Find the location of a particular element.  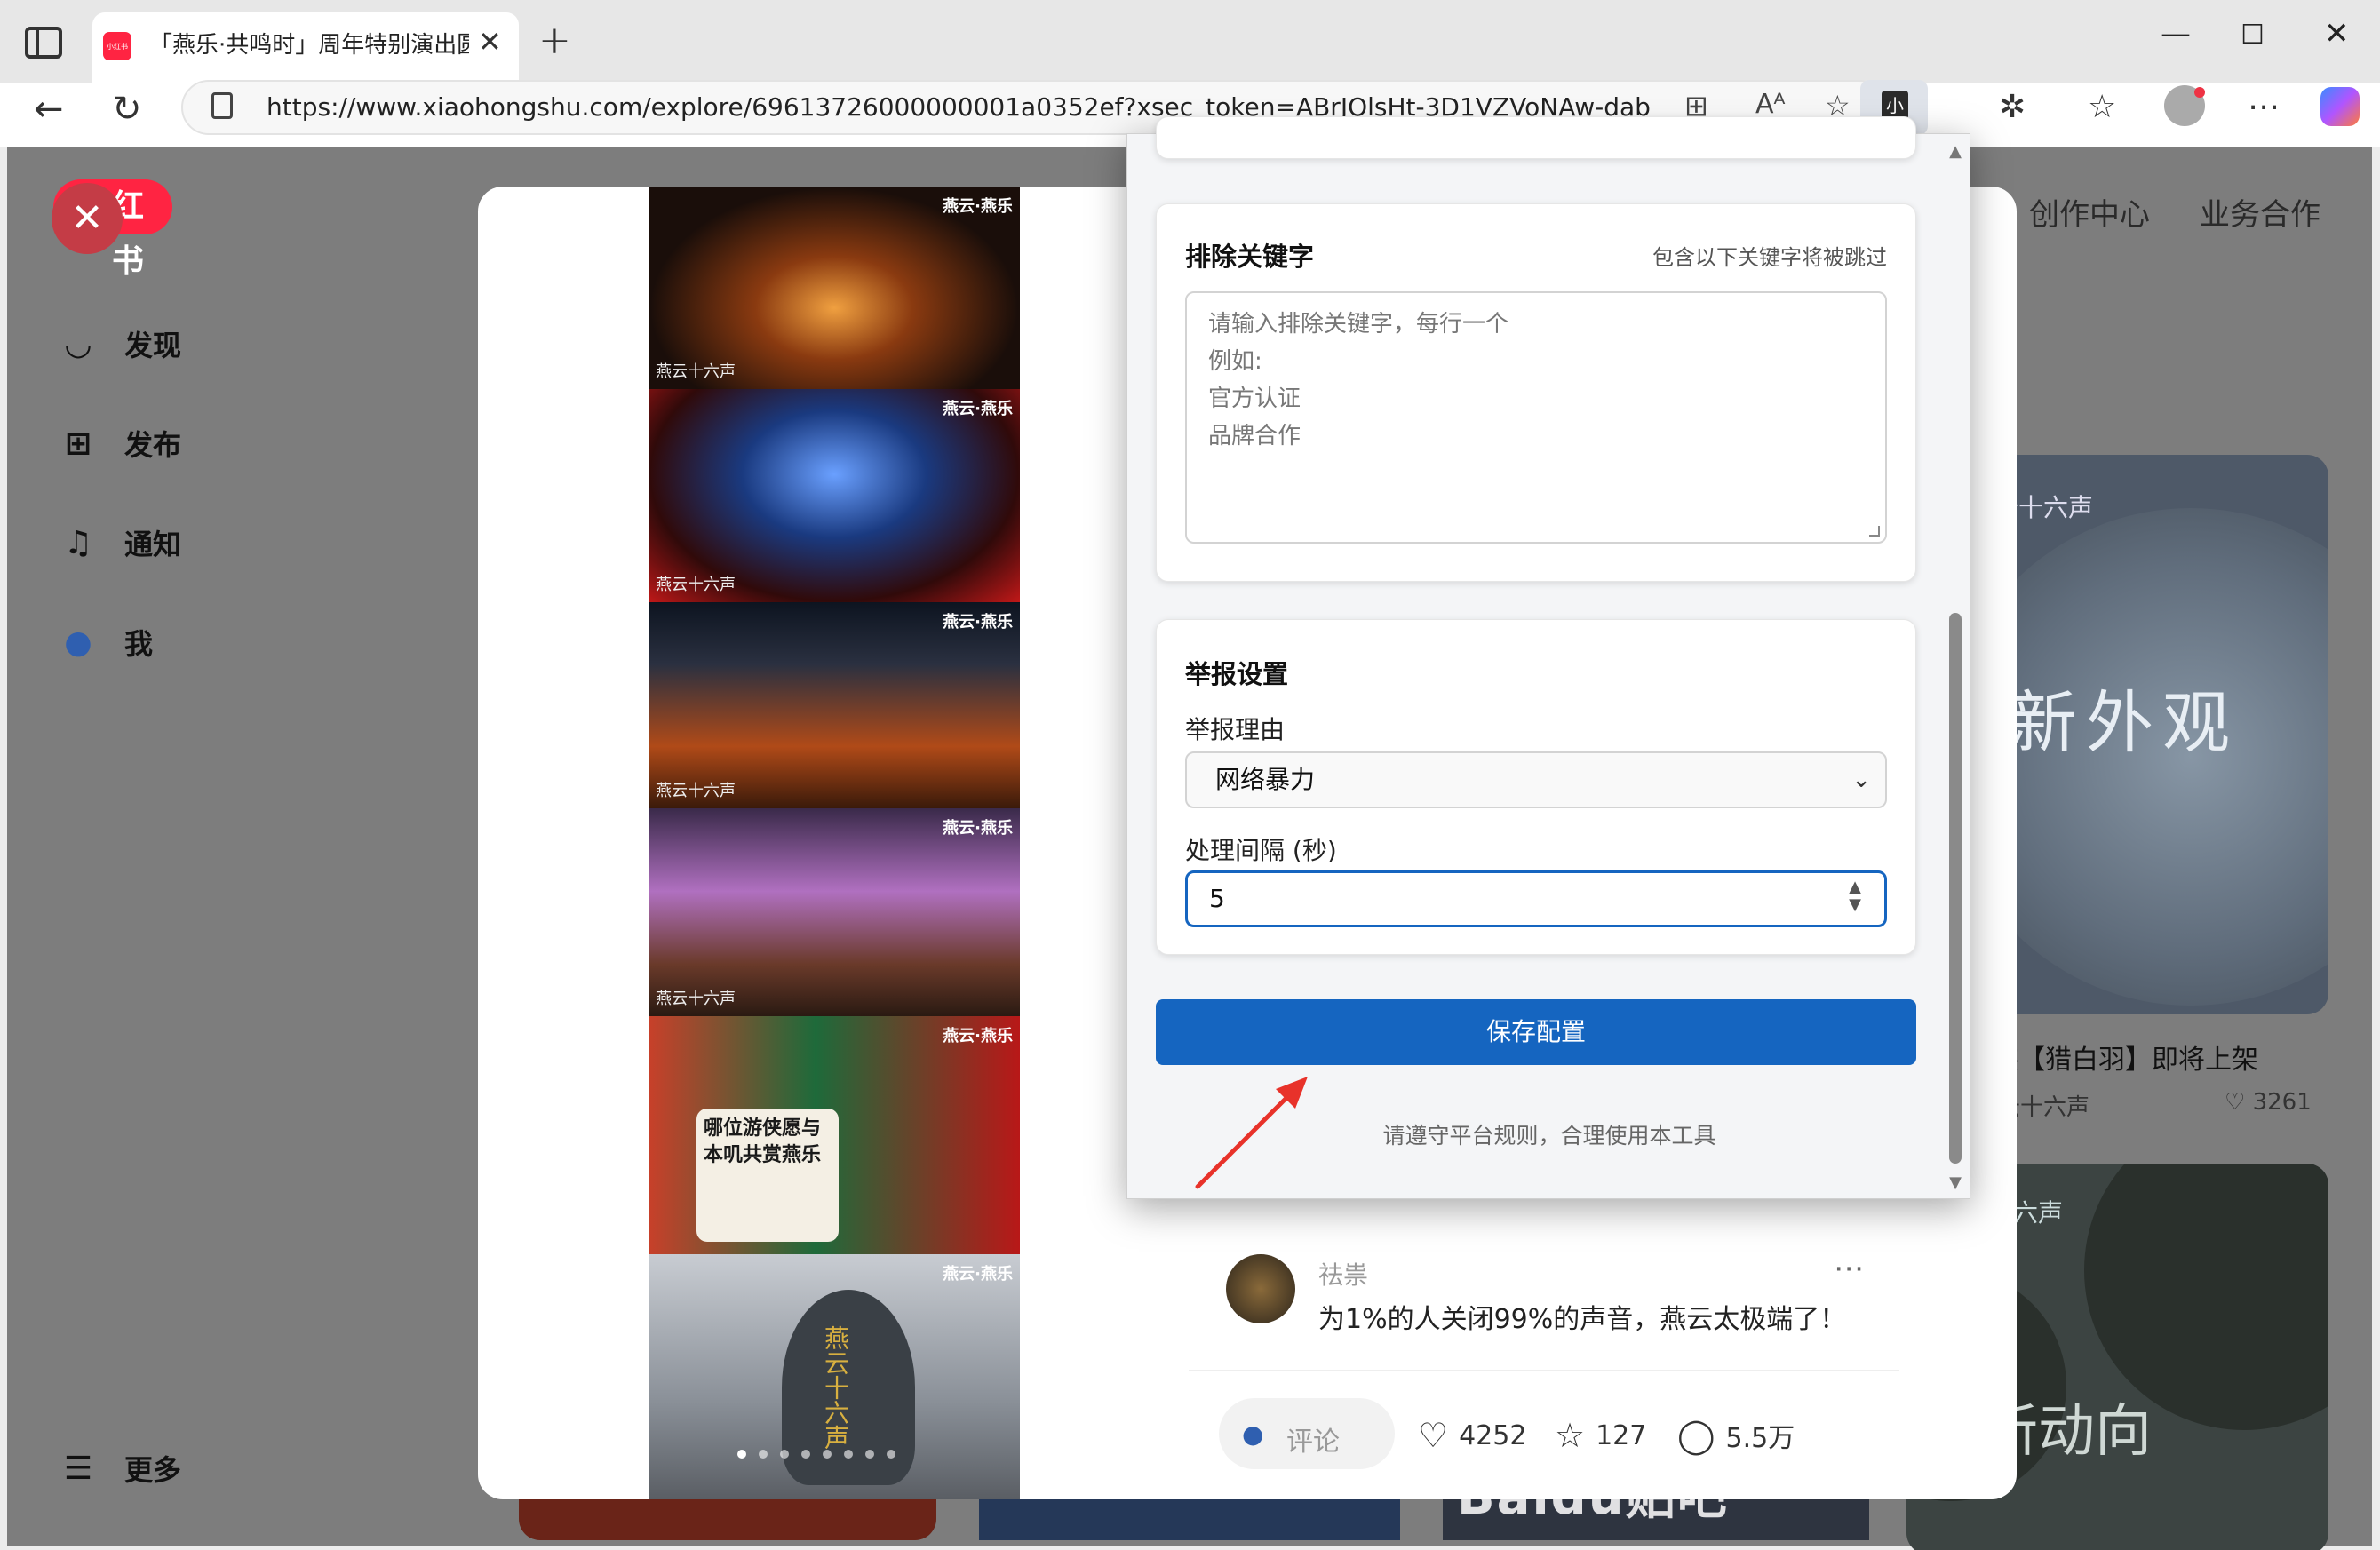

close-note-button: ✕ is located at coordinates (87, 218).